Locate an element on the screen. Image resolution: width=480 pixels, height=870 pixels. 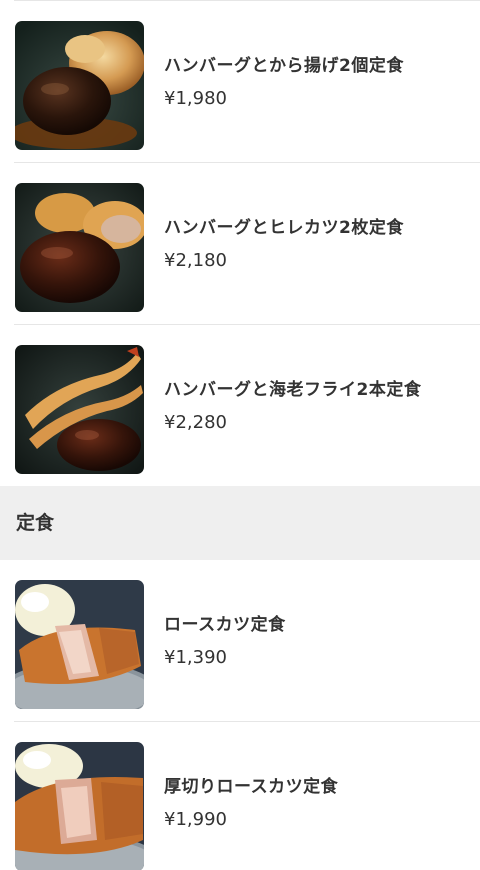
menu-item-name: ハンバーグとヒレカツ2枚定食 is located at coordinates (284, 227).